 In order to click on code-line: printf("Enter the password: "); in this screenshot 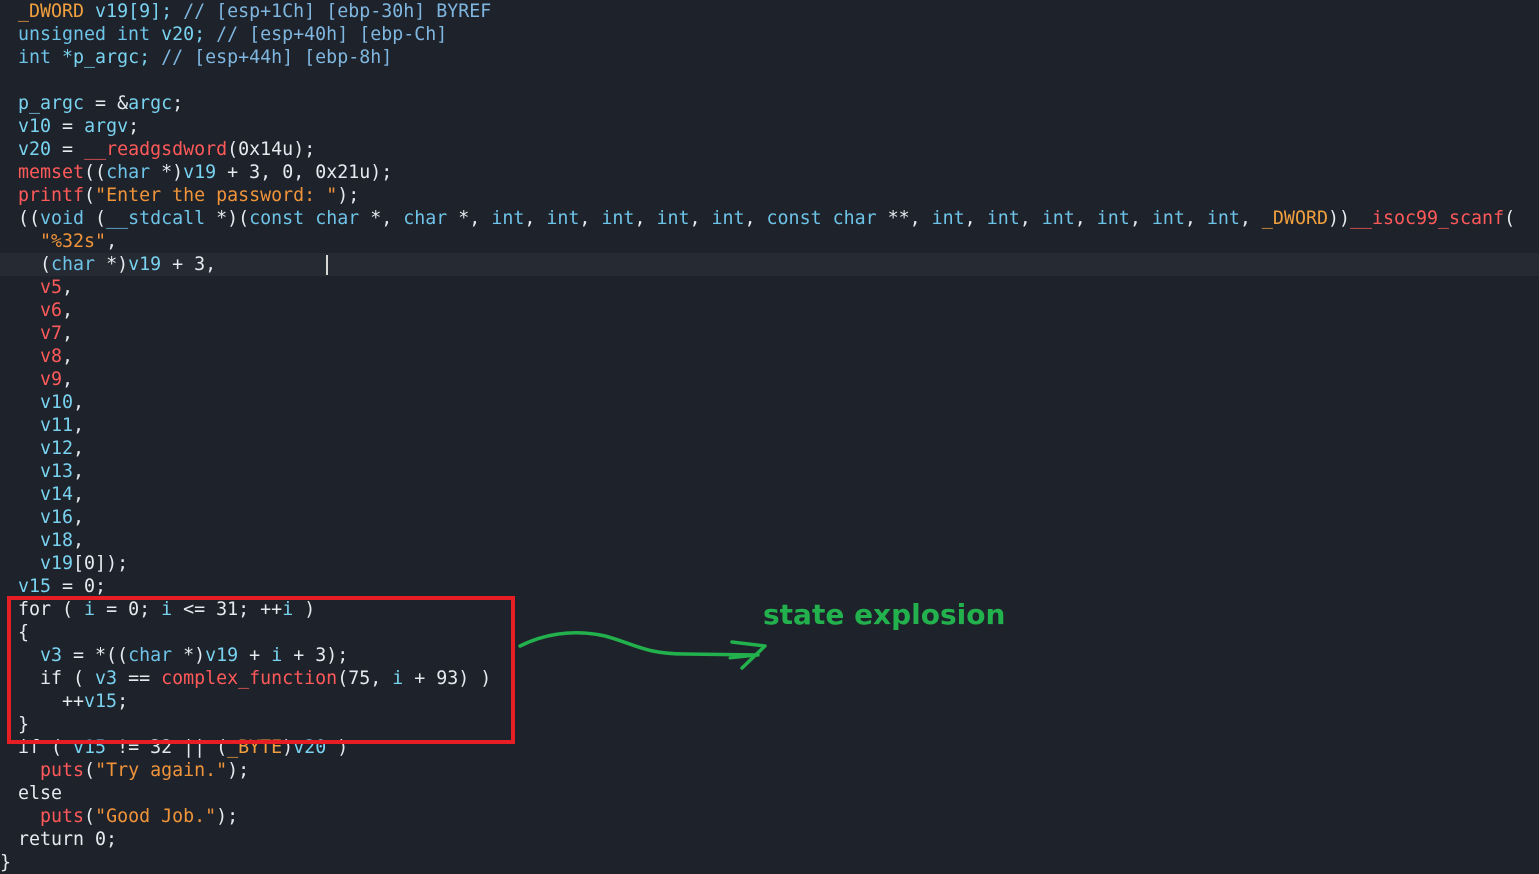, I will do `click(769, 195)`.